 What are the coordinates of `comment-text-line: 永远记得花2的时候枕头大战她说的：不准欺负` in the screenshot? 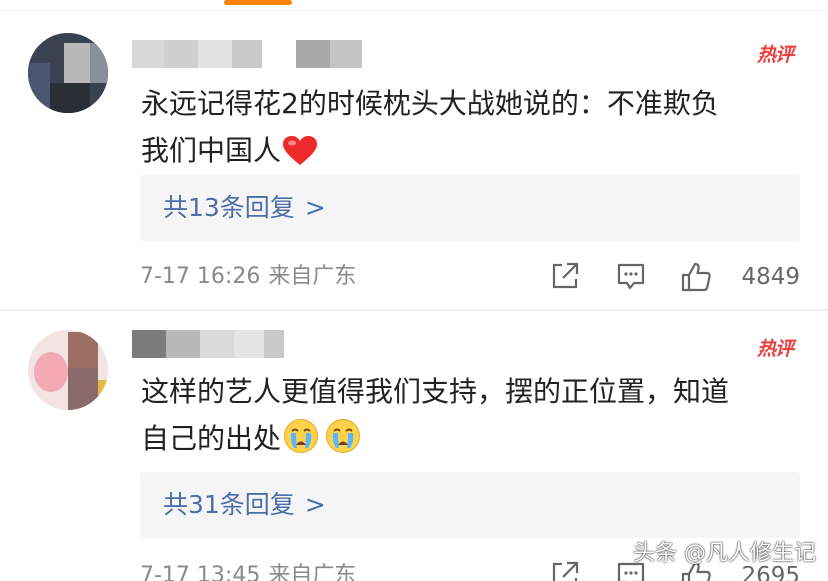 It's located at (430, 103).